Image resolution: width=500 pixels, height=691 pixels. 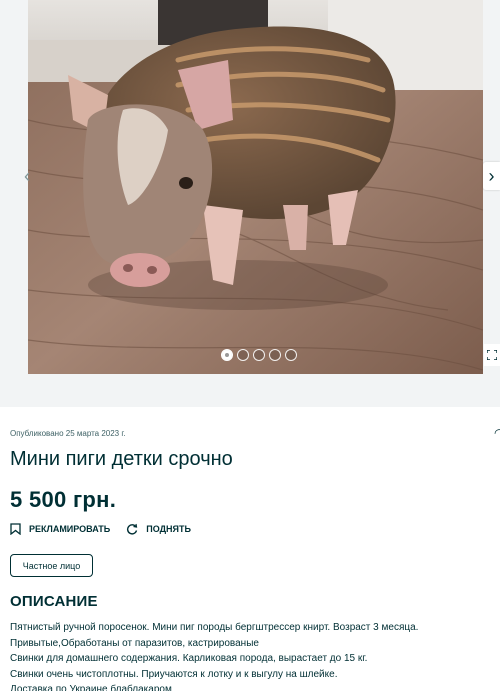 I want to click on fullscreen-button, so click(x=492, y=355).